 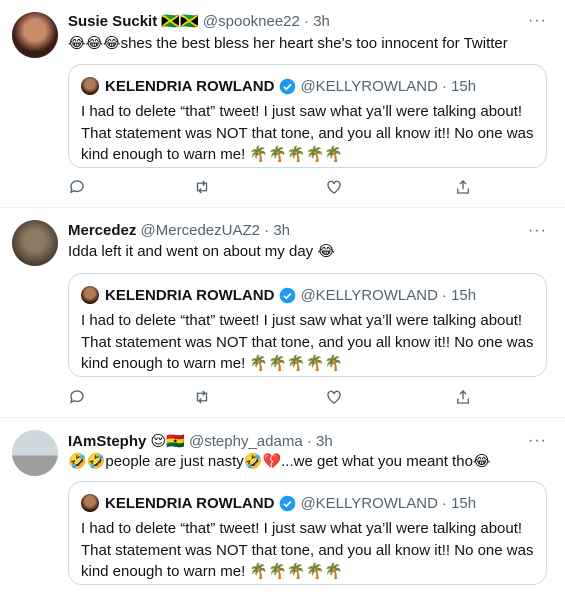 What do you see at coordinates (251, 21) in the screenshot?
I see `handle: @spooknee22` at bounding box center [251, 21].